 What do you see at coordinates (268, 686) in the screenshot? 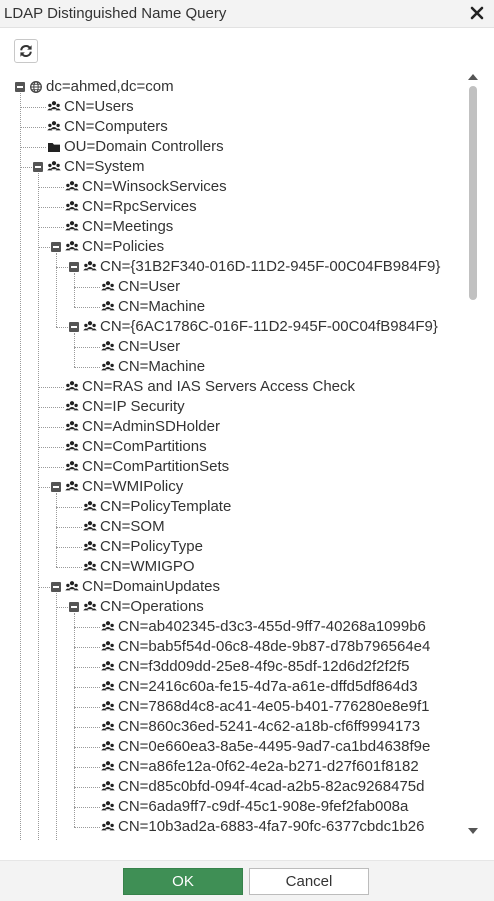
I see `tree-node-label: CN=2416c60a-fe15-4d7a-a61e-dffd5df864d3` at bounding box center [268, 686].